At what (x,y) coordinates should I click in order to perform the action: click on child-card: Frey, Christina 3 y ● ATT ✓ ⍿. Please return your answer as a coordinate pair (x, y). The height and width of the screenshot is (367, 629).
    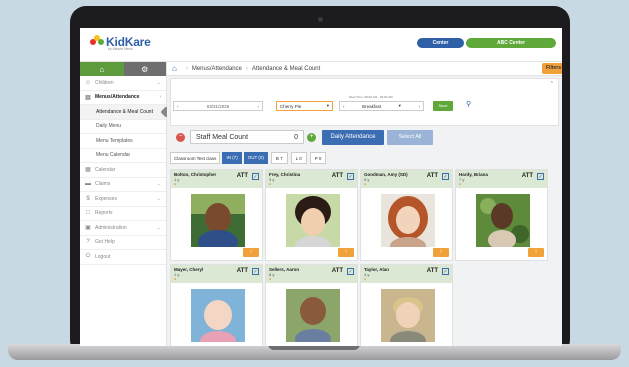
    Looking at the image, I should click on (311, 215).